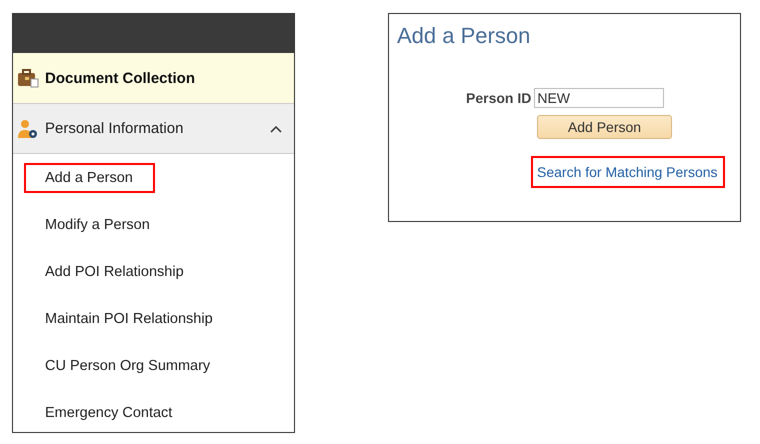 The image size is (760, 444). Describe the element at coordinates (604, 127) in the screenshot. I see `add-person-button: Add Person` at that location.